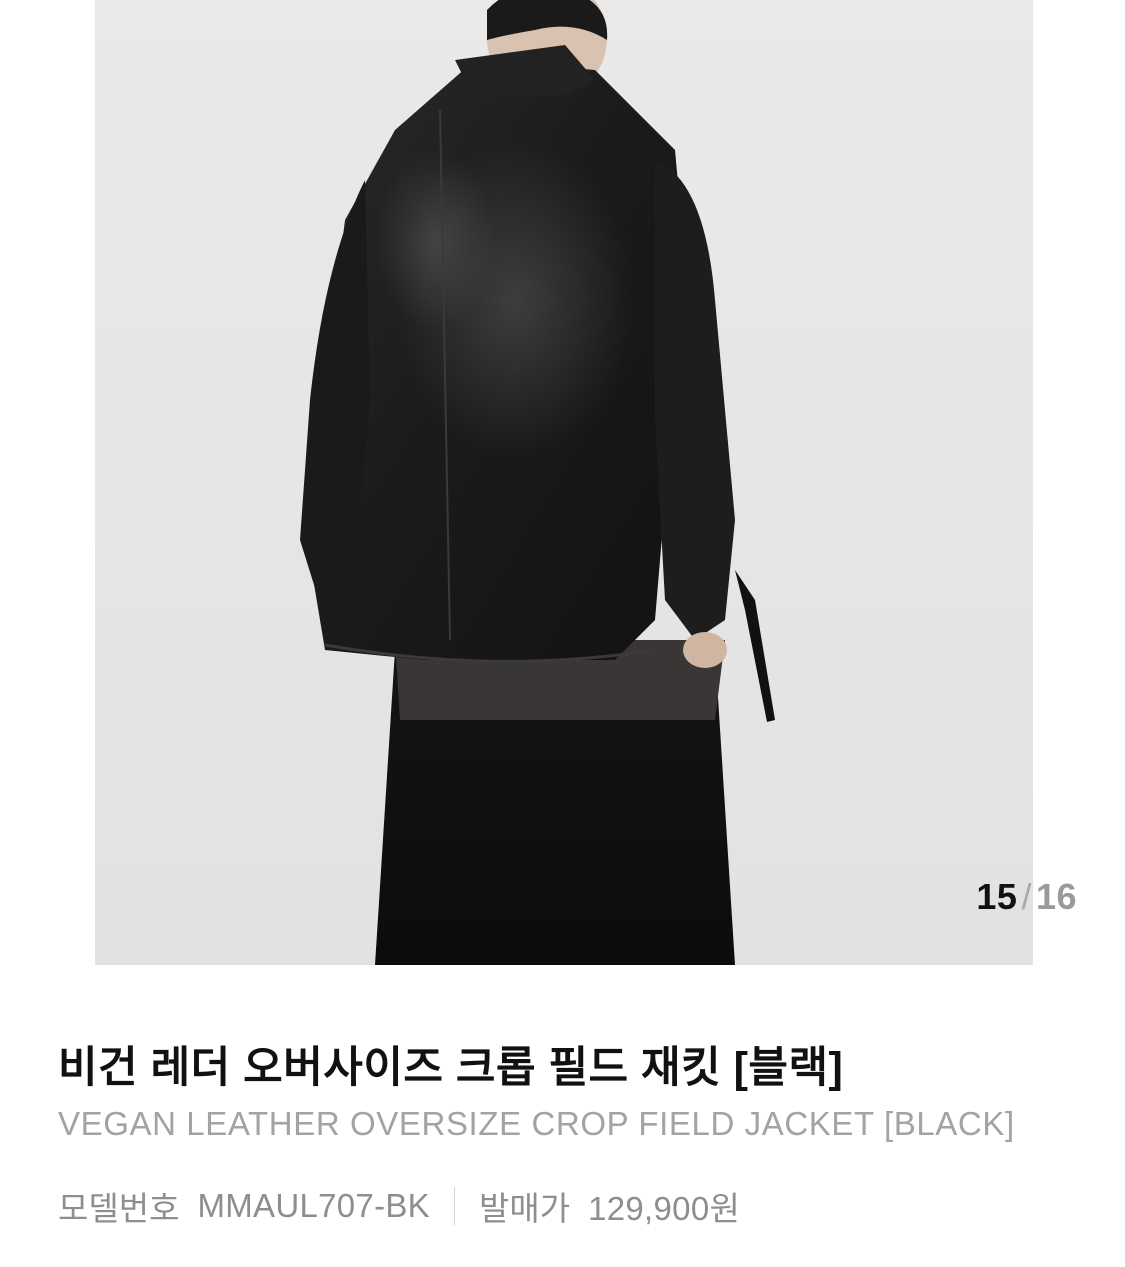 The height and width of the screenshot is (1267, 1125). I want to click on image-counter-current: 15, so click(997, 896).